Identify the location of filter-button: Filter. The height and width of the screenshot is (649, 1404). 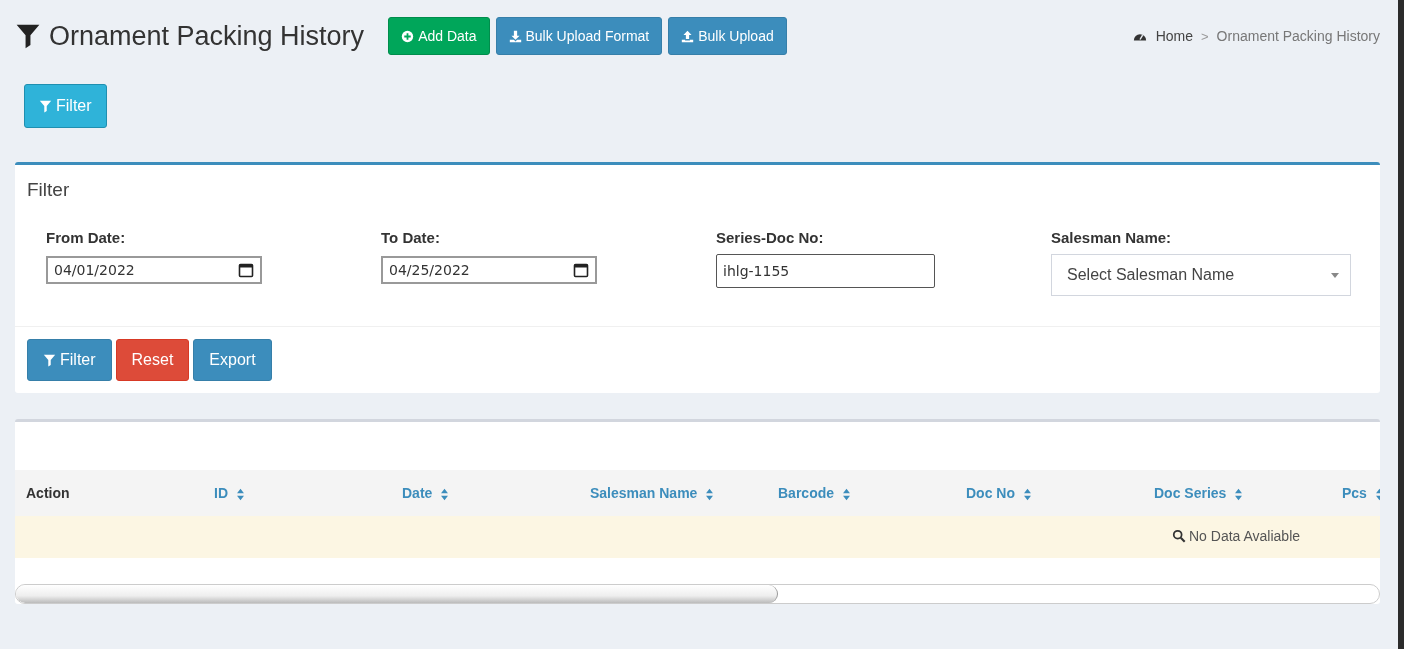
(69, 360).